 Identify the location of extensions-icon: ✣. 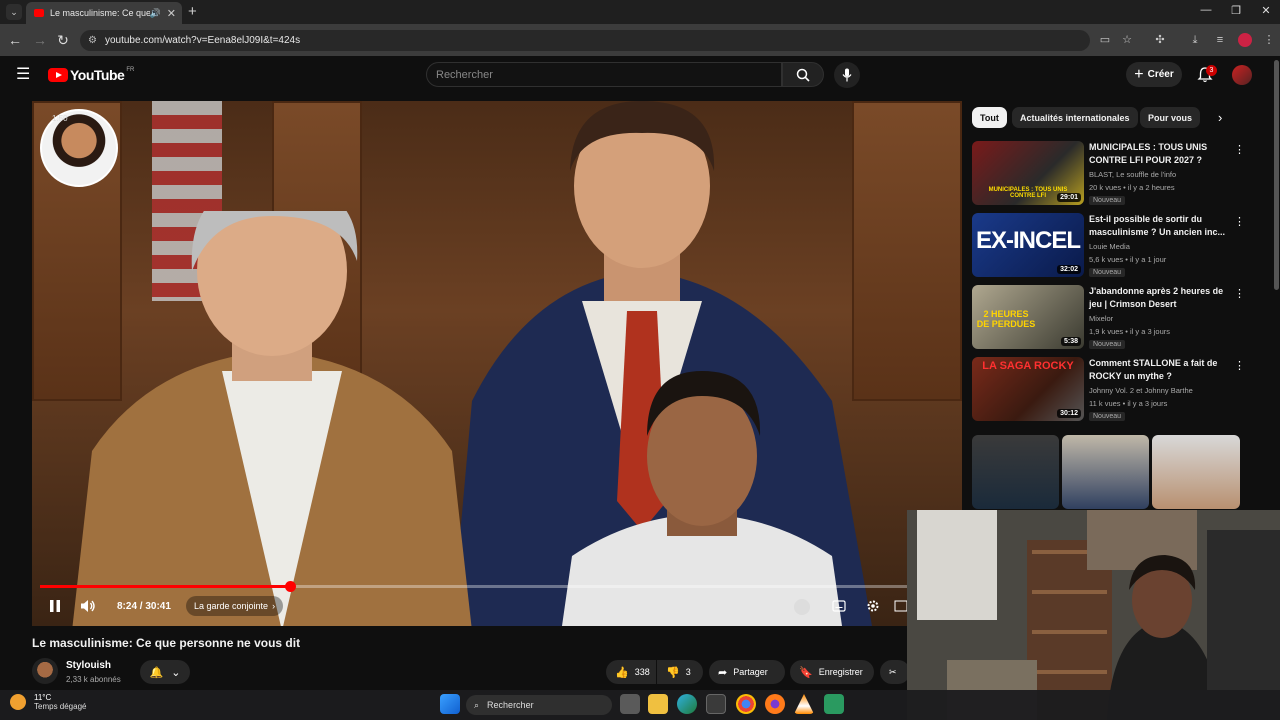
(1160, 40).